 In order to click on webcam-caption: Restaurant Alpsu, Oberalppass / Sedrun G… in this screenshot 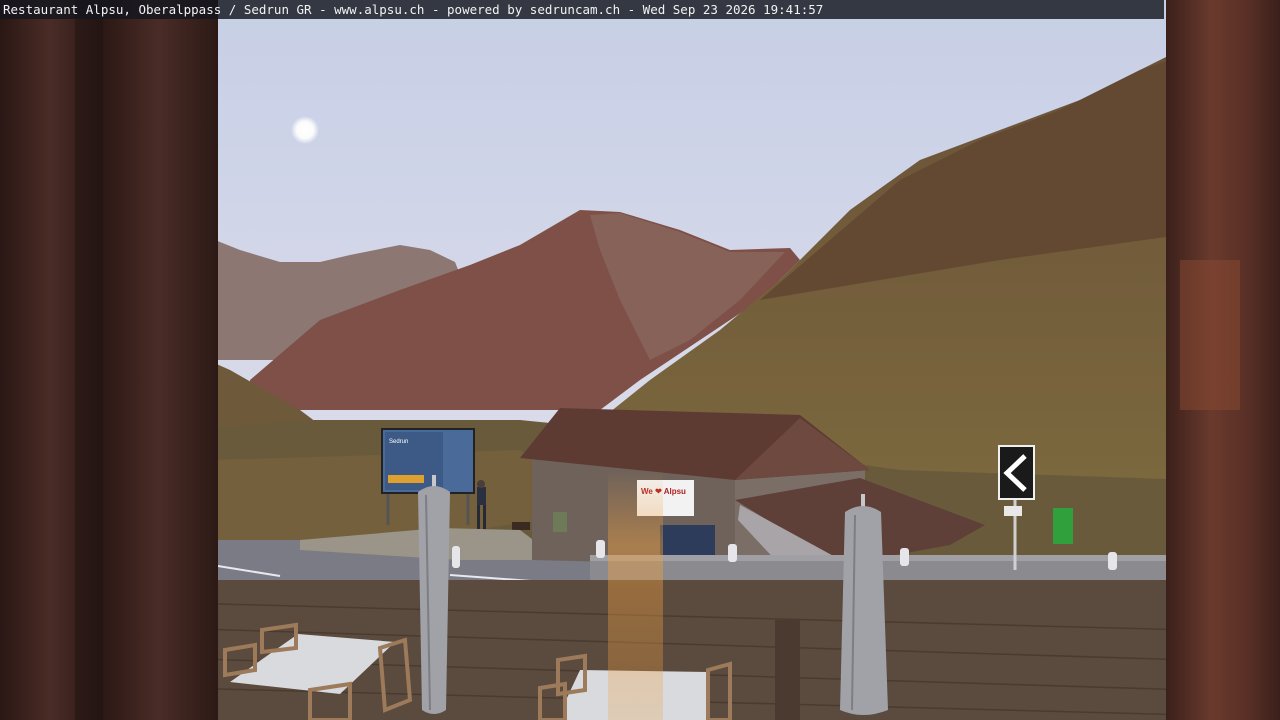, I will do `click(582, 9)`.